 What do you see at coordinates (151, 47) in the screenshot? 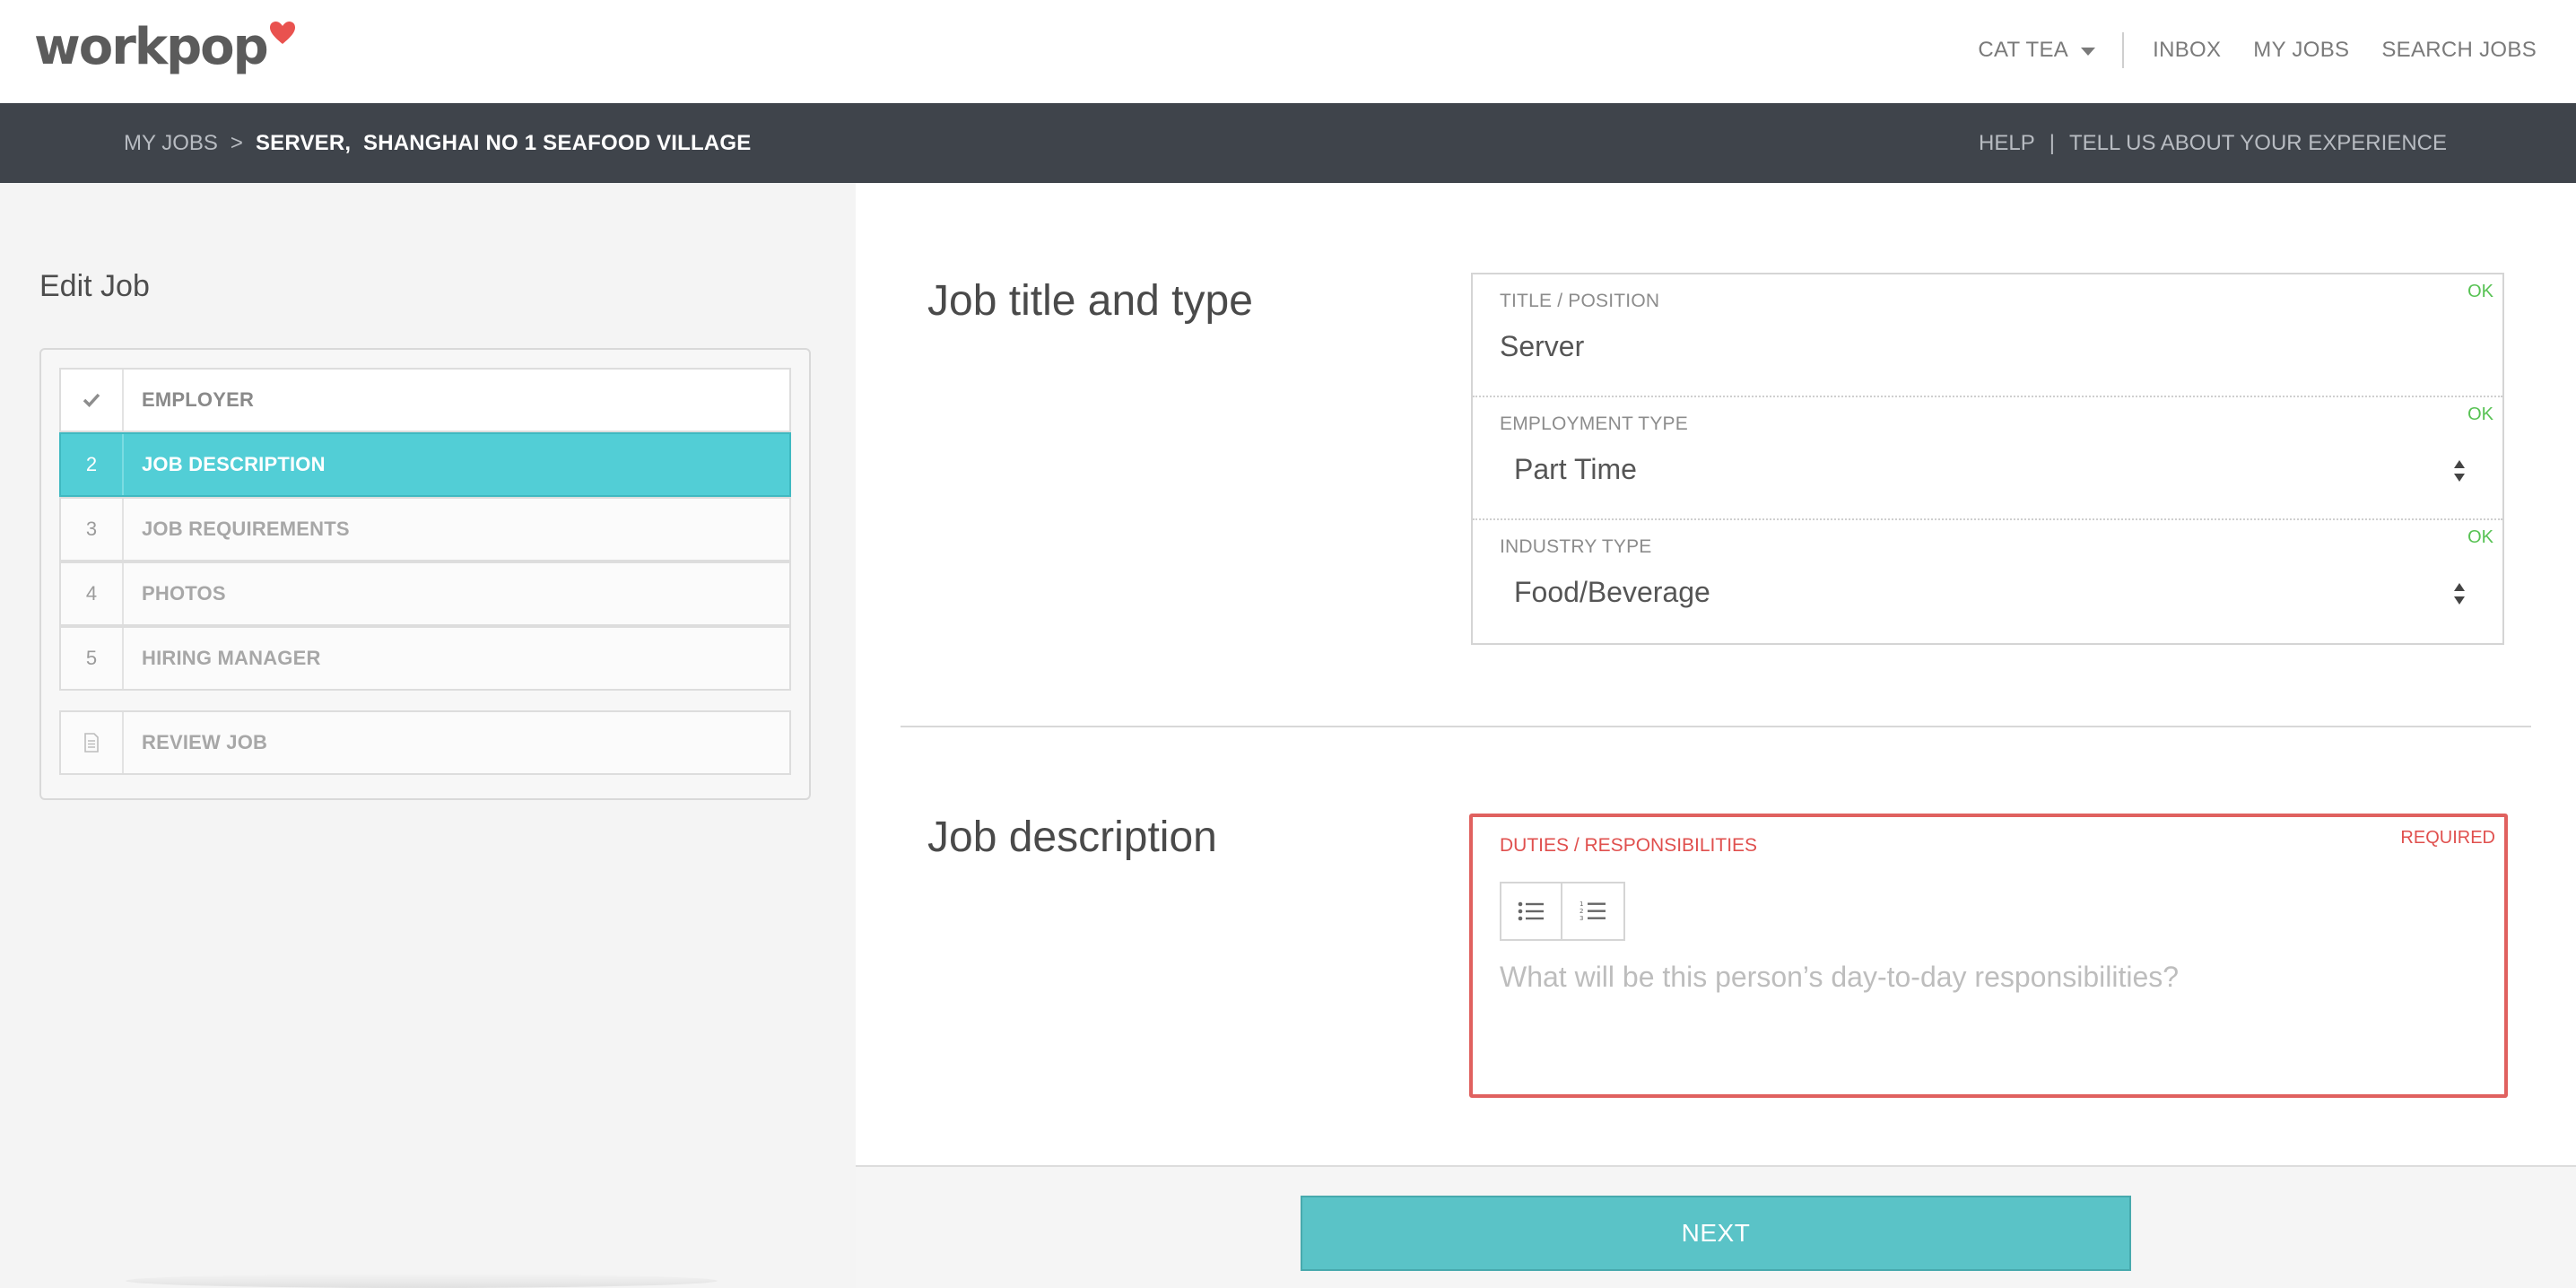
I see `logo-text: workpop` at bounding box center [151, 47].